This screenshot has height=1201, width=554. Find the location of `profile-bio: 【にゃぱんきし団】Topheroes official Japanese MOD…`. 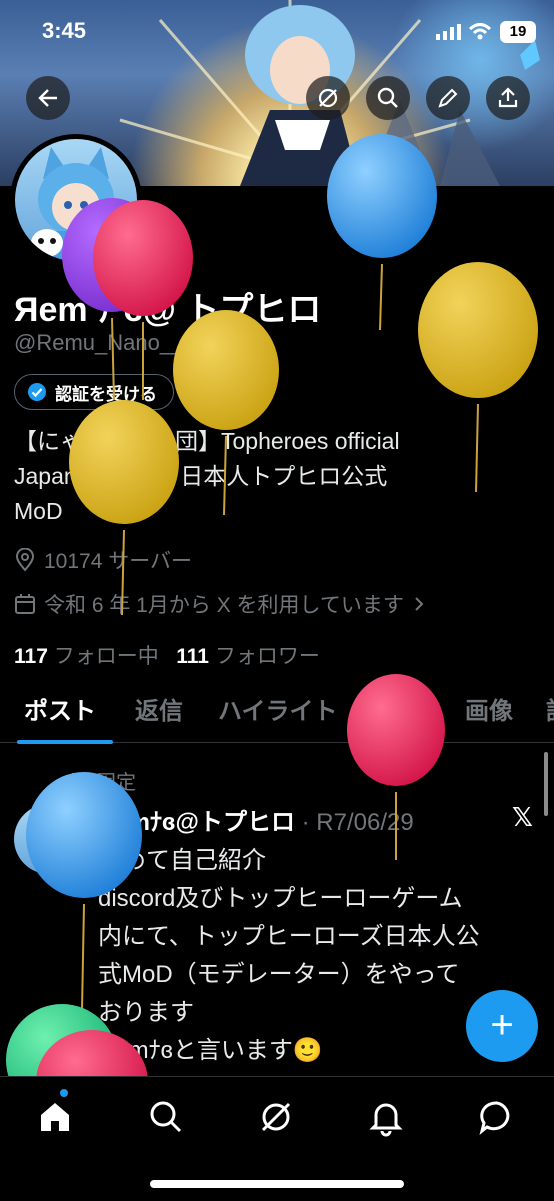

profile-bio: 【にゃぱんきし団】Topheroes official Japanese MOD… is located at coordinates (254, 476).